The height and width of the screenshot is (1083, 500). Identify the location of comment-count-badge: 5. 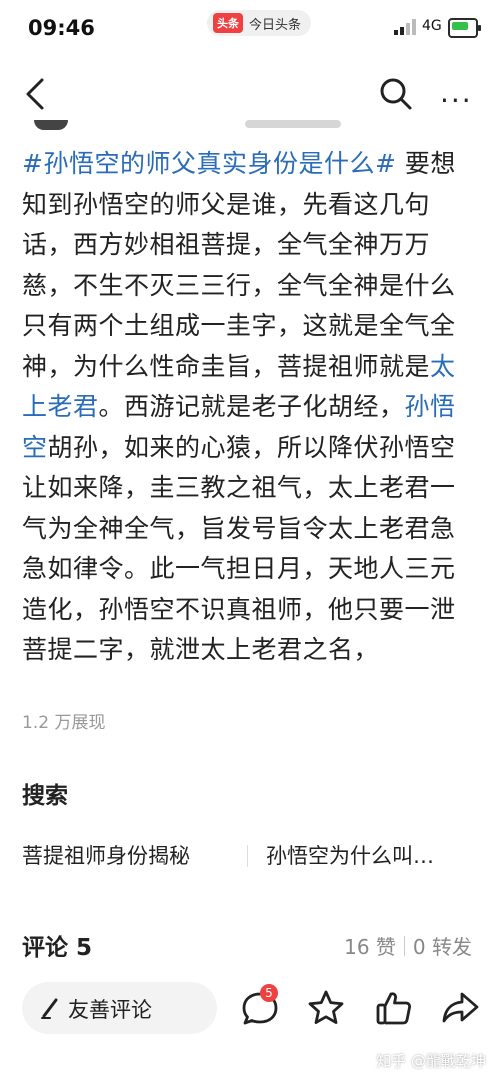
(269, 993).